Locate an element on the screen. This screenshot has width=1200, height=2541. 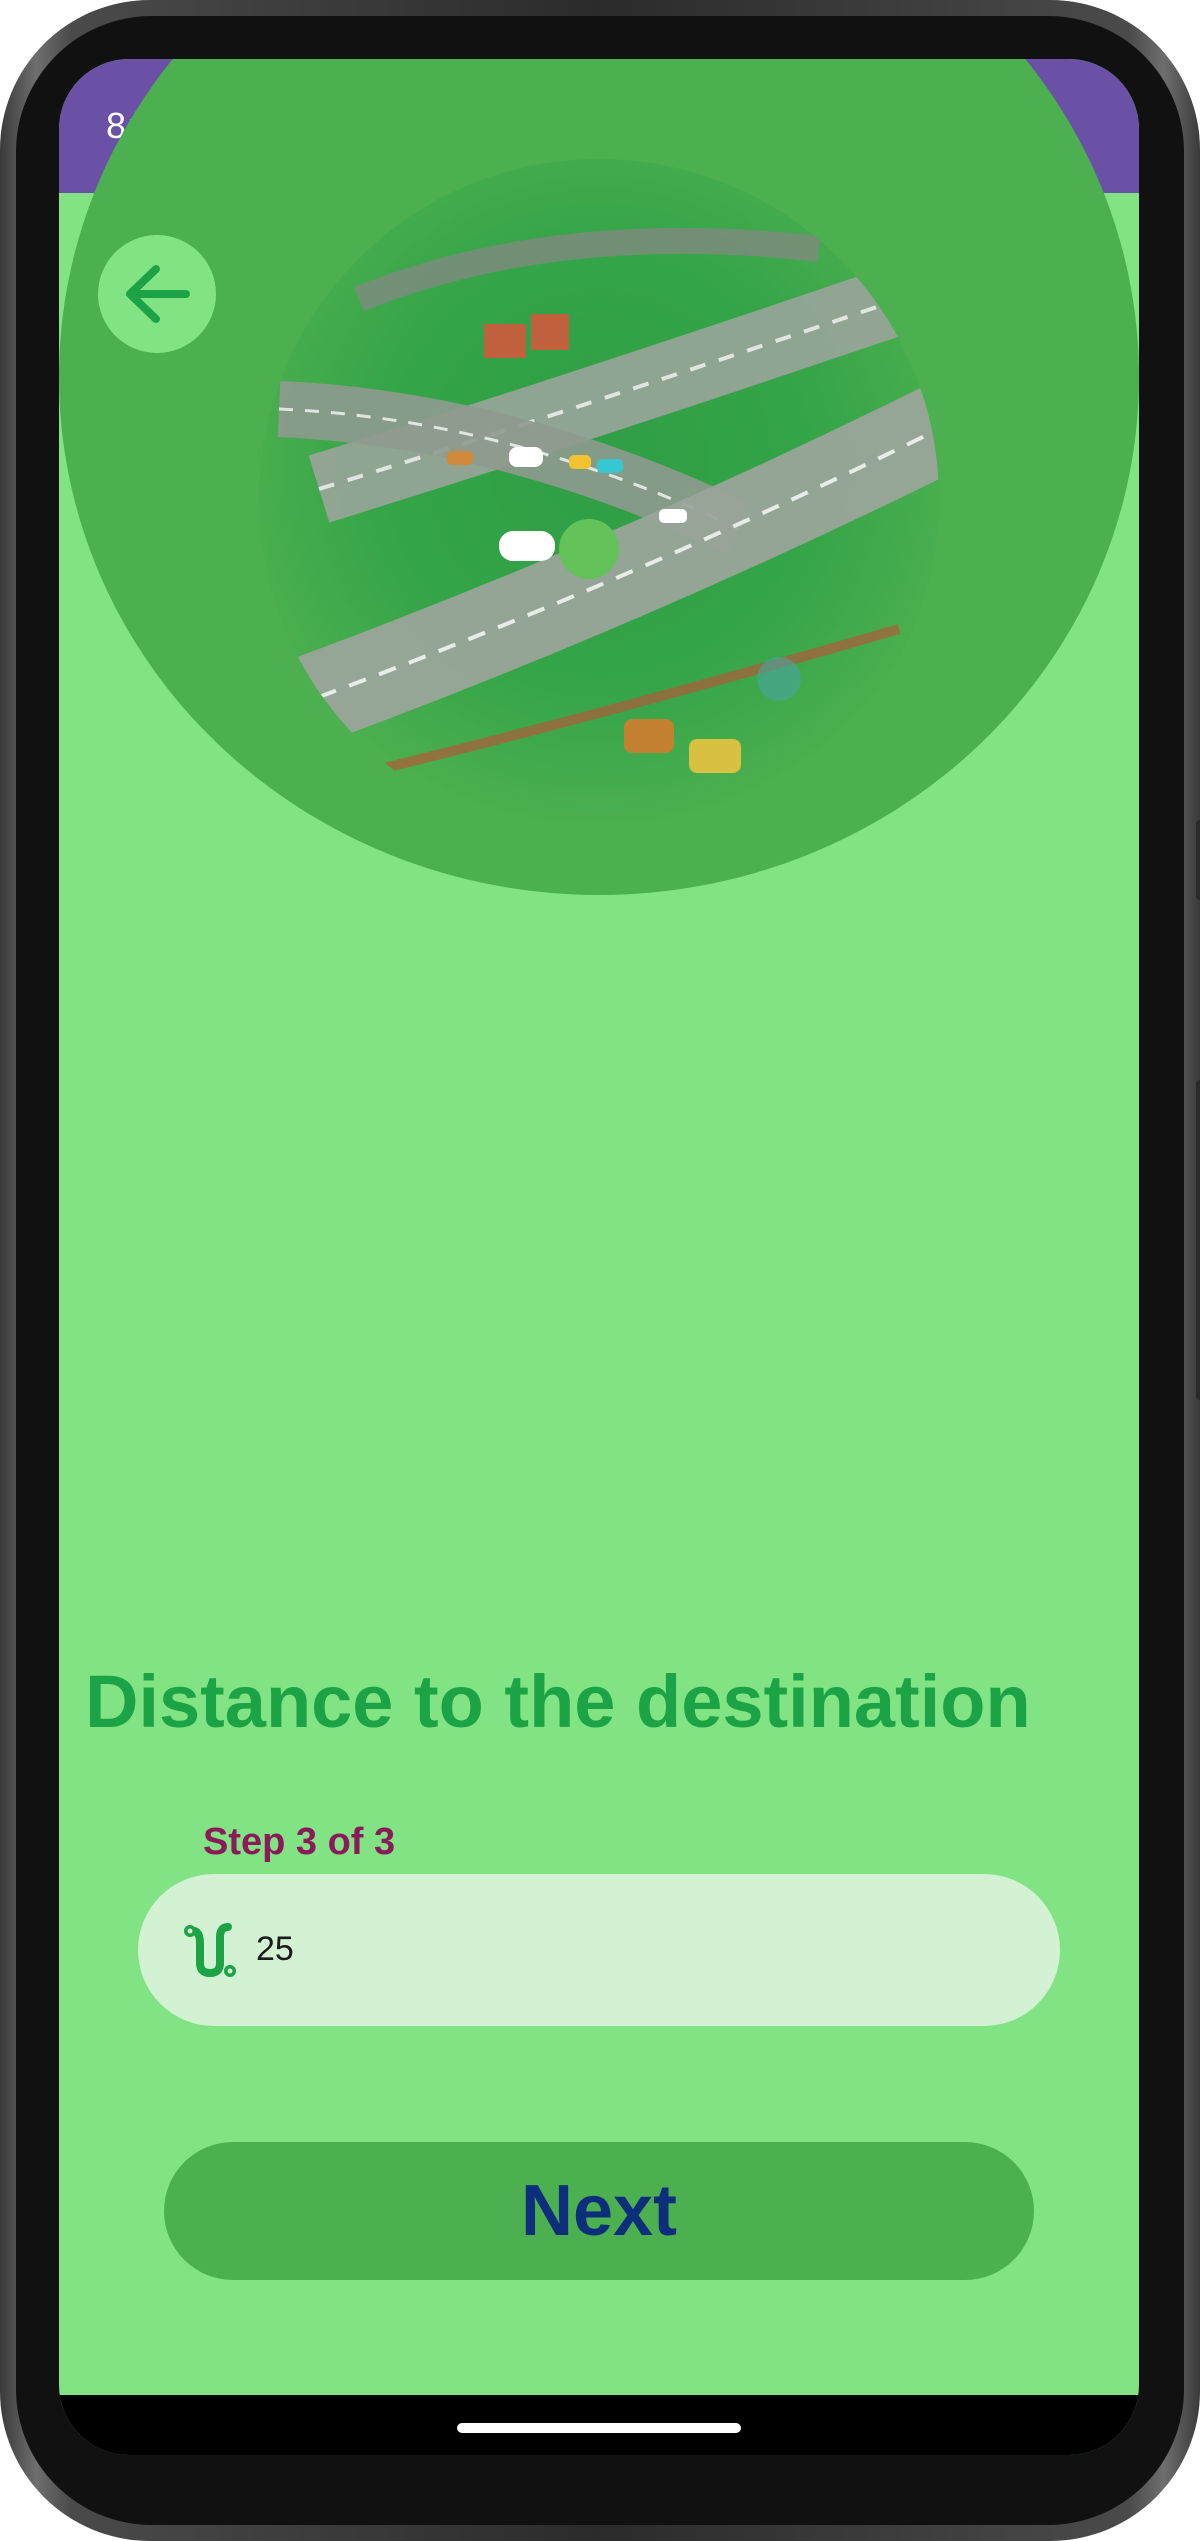
next-button: Next is located at coordinates (599, 2211).